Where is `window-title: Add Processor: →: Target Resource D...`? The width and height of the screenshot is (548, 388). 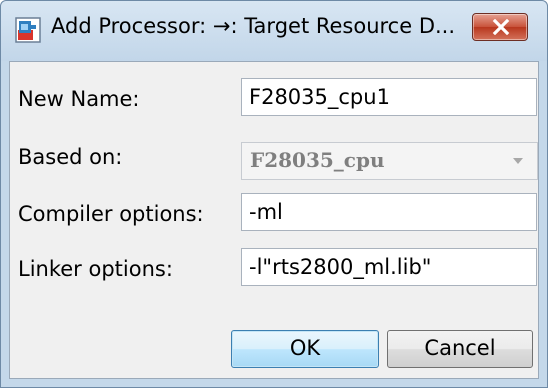 window-title: Add Processor: →: Target Resource D... is located at coordinates (253, 26).